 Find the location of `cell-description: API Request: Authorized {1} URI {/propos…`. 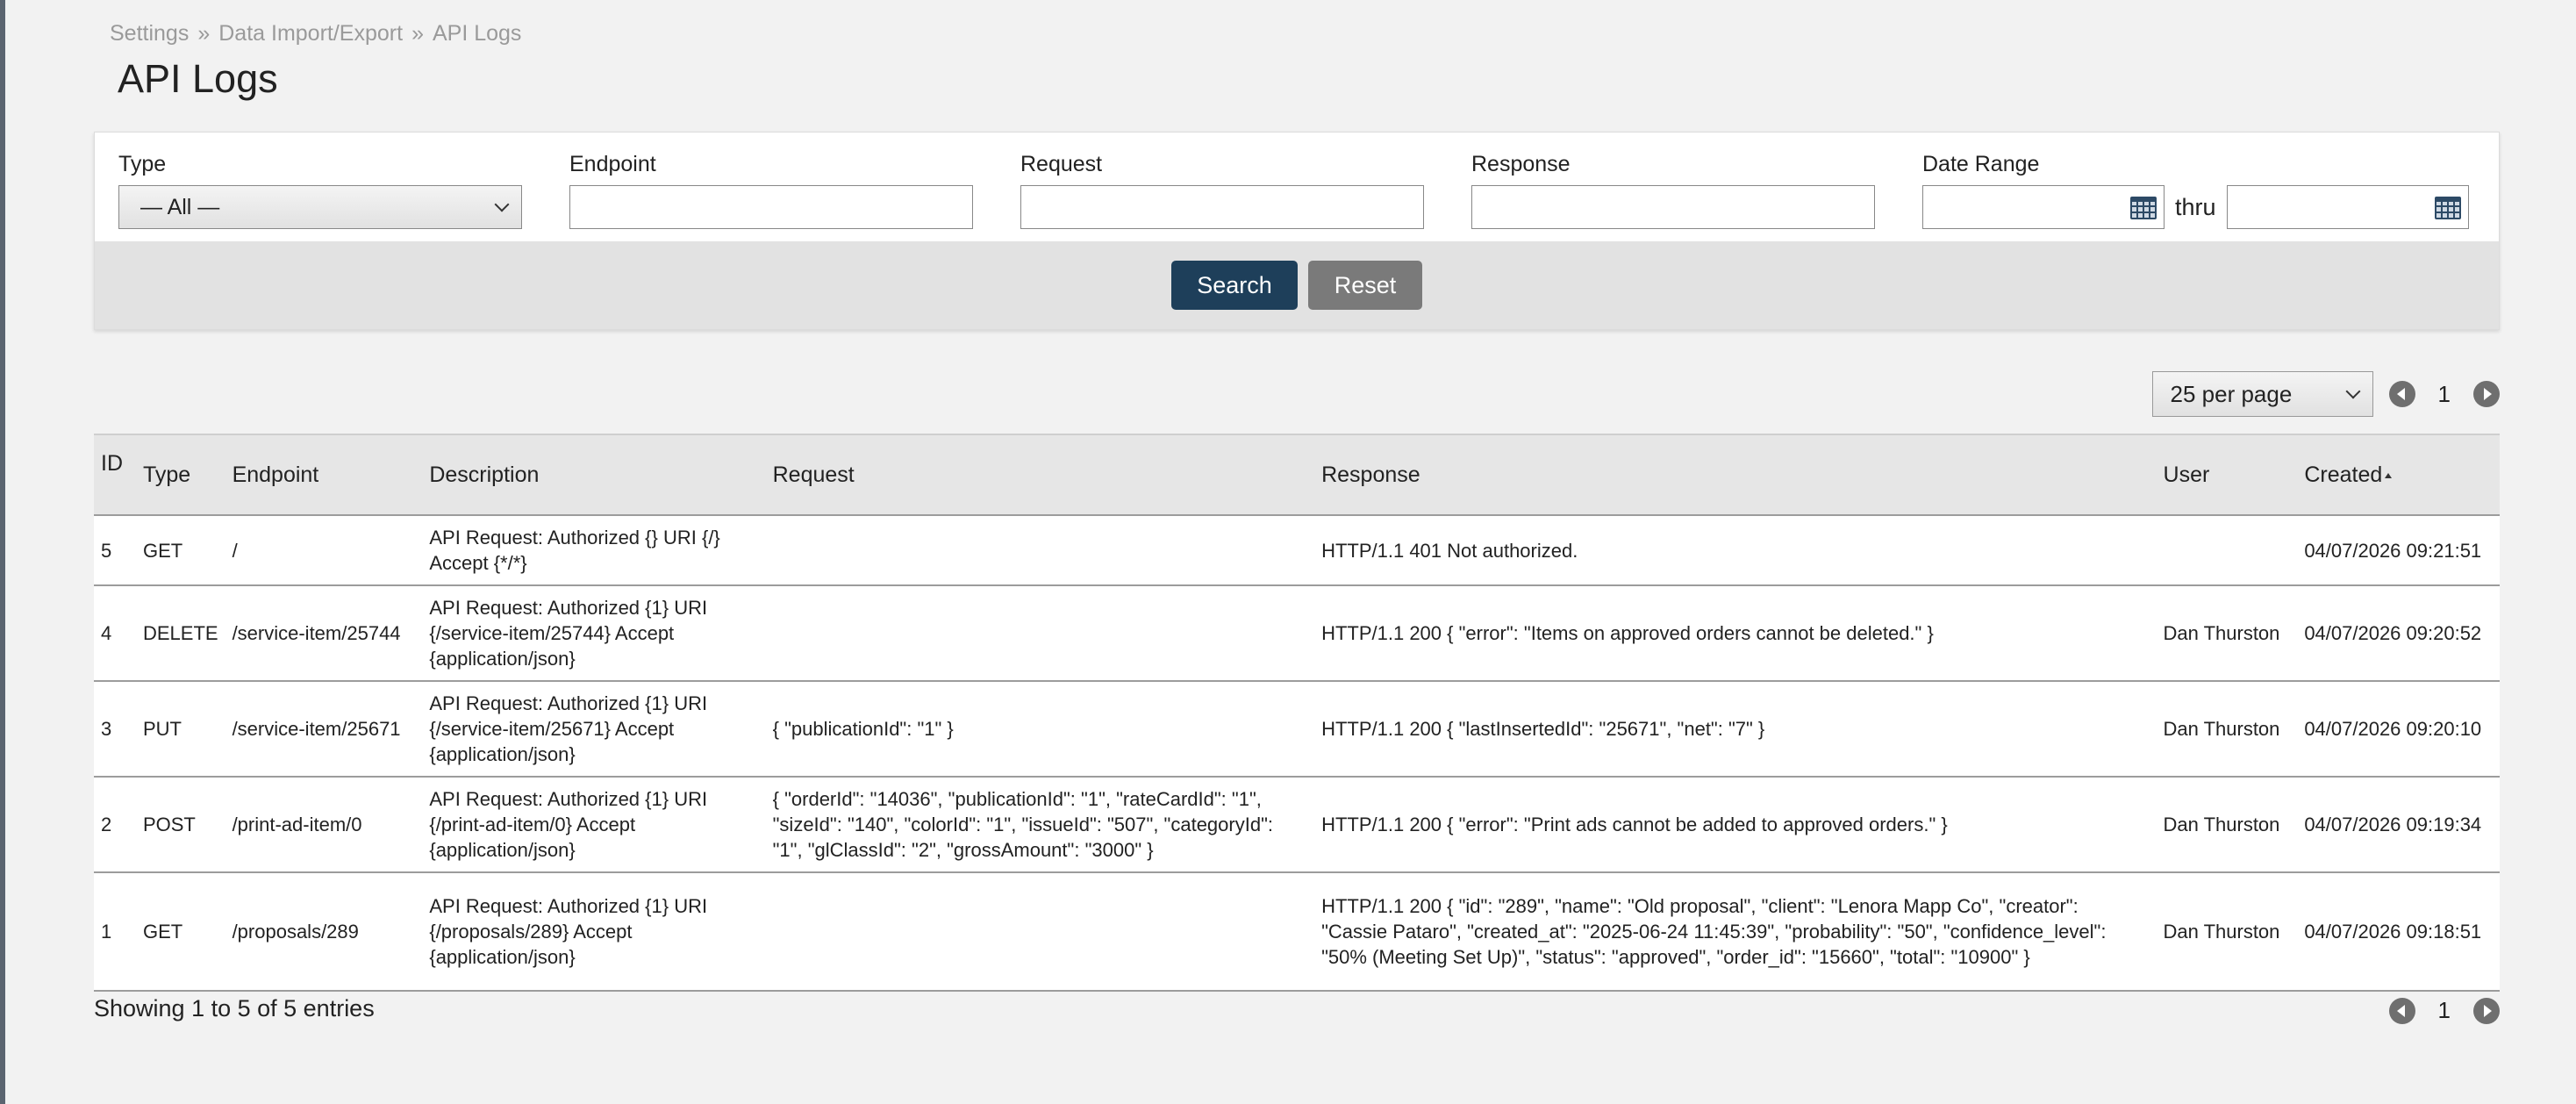

cell-description: API Request: Authorized {1} URI {/propos… is located at coordinates (594, 932).